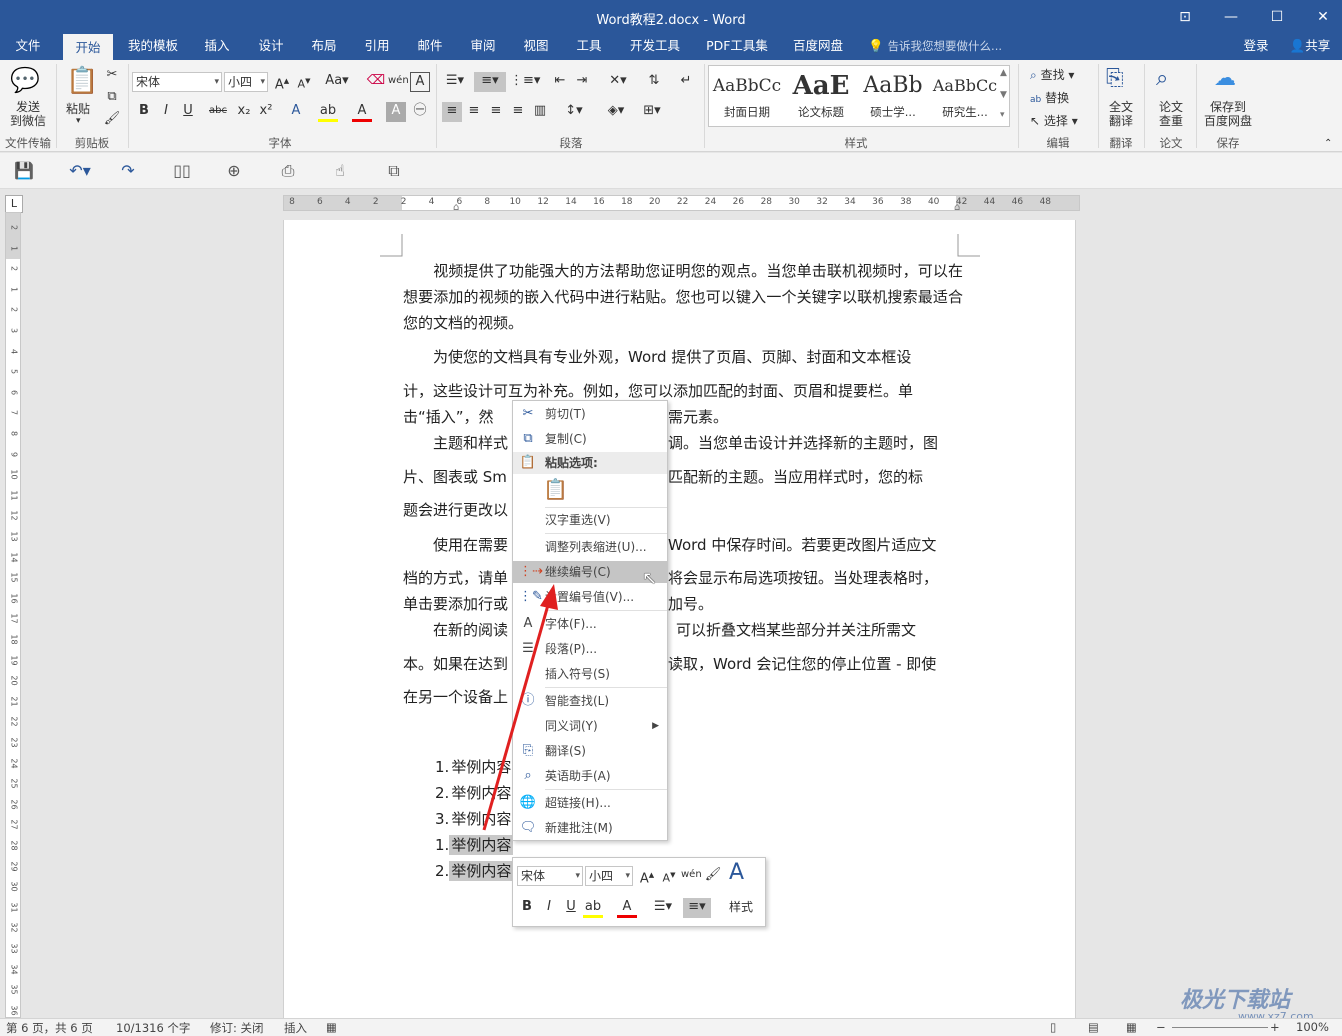 This screenshot has height=1036, width=1342. I want to click on zoom-in-icon: +, so click(1275, 1027).